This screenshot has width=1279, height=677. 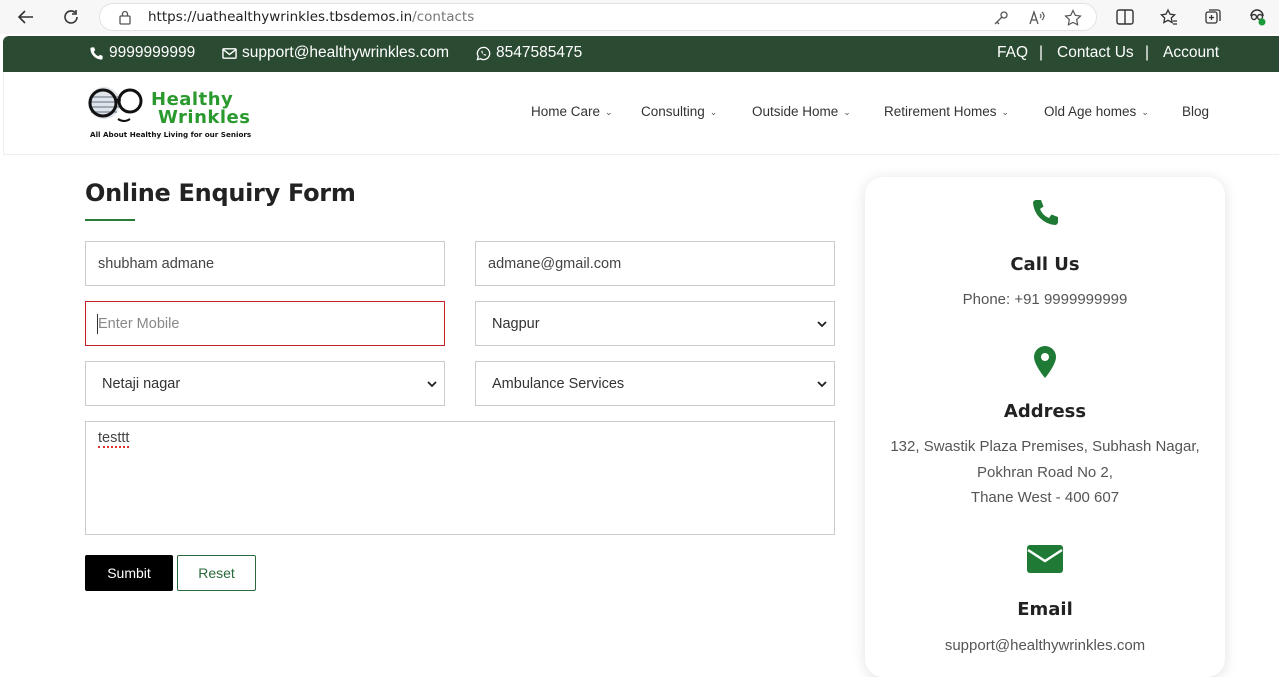 I want to click on title-underline, so click(x=110, y=220).